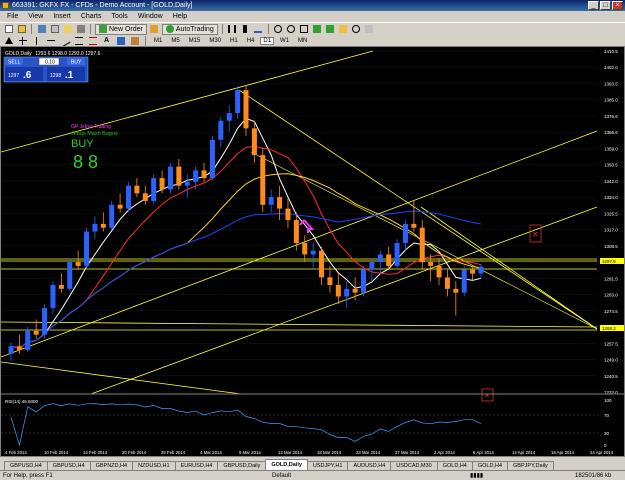  What do you see at coordinates (414, 465) in the screenshot?
I see `tab-usdcad-m30: USDCAD,M30` at bounding box center [414, 465].